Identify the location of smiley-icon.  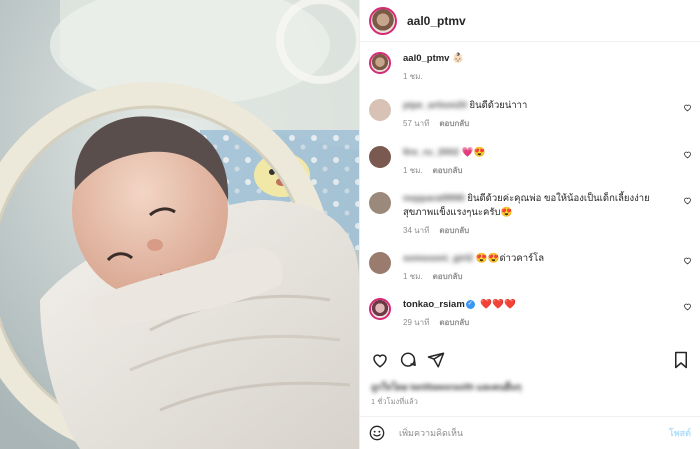
(377, 433).